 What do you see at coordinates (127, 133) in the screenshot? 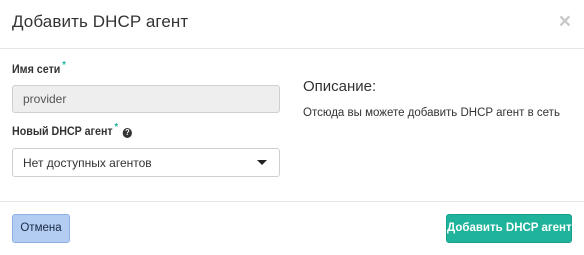
I see `help-icon: ?` at bounding box center [127, 133].